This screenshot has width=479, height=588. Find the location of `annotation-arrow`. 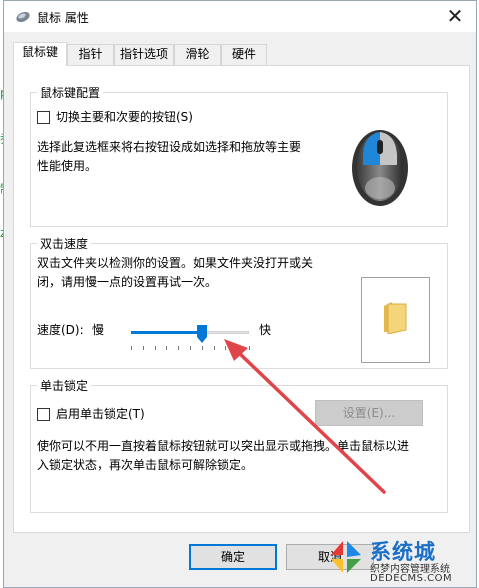

annotation-arrow is located at coordinates (305, 416).